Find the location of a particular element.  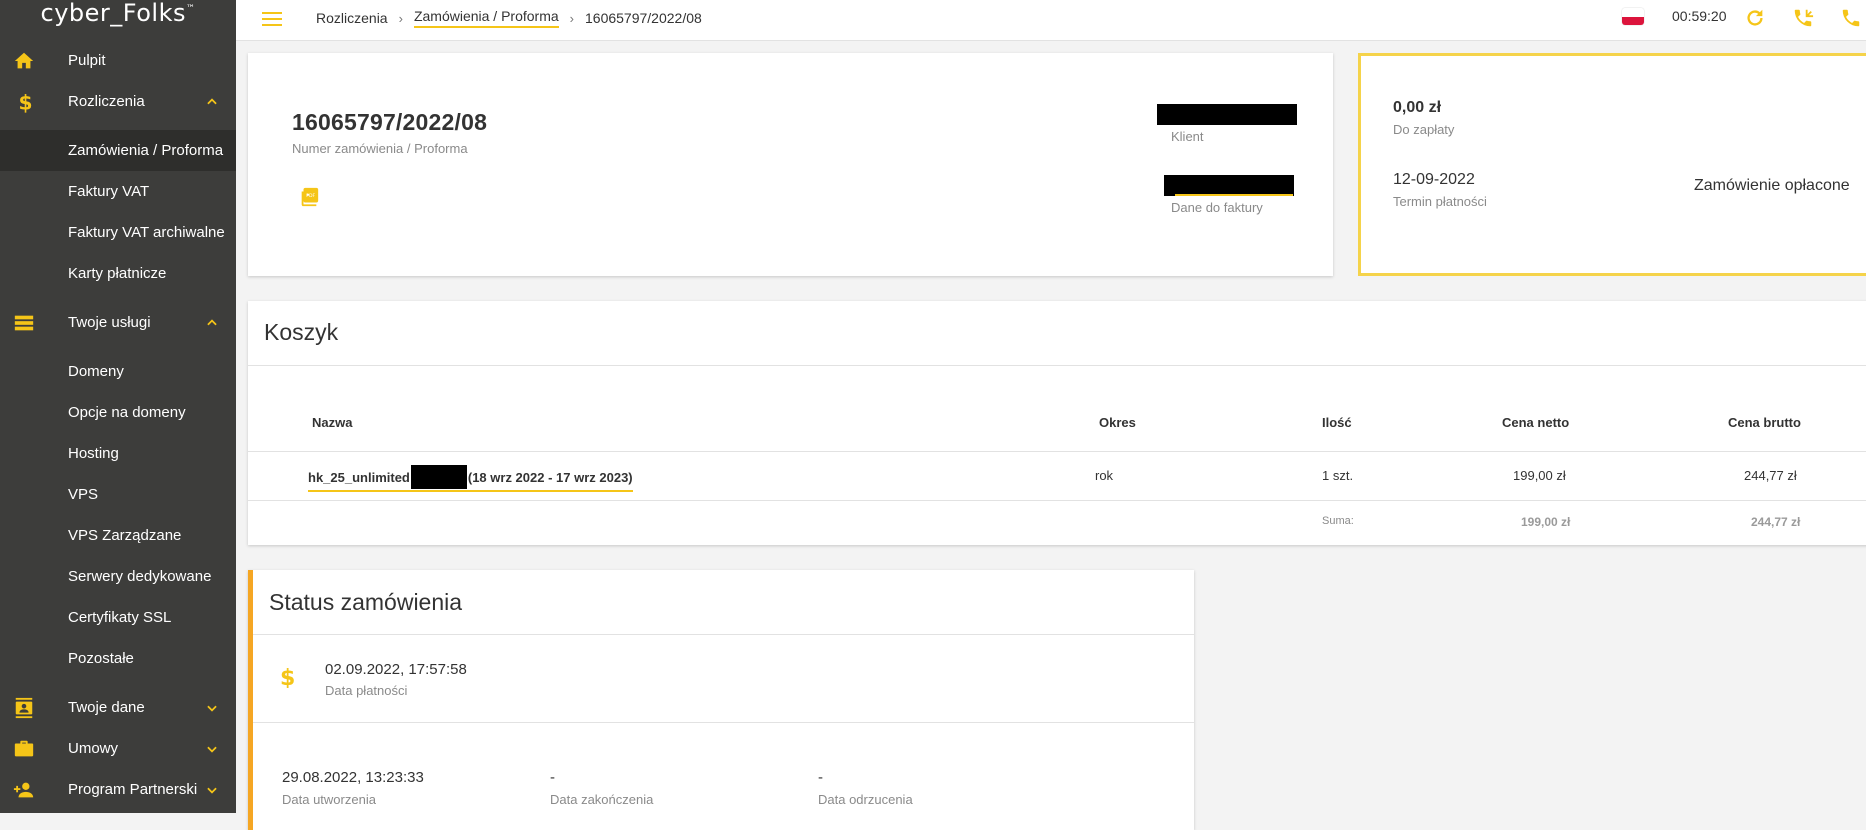

sidebar-item-vps-zarzadzane: VPS Zarządzane is located at coordinates (118, 535).